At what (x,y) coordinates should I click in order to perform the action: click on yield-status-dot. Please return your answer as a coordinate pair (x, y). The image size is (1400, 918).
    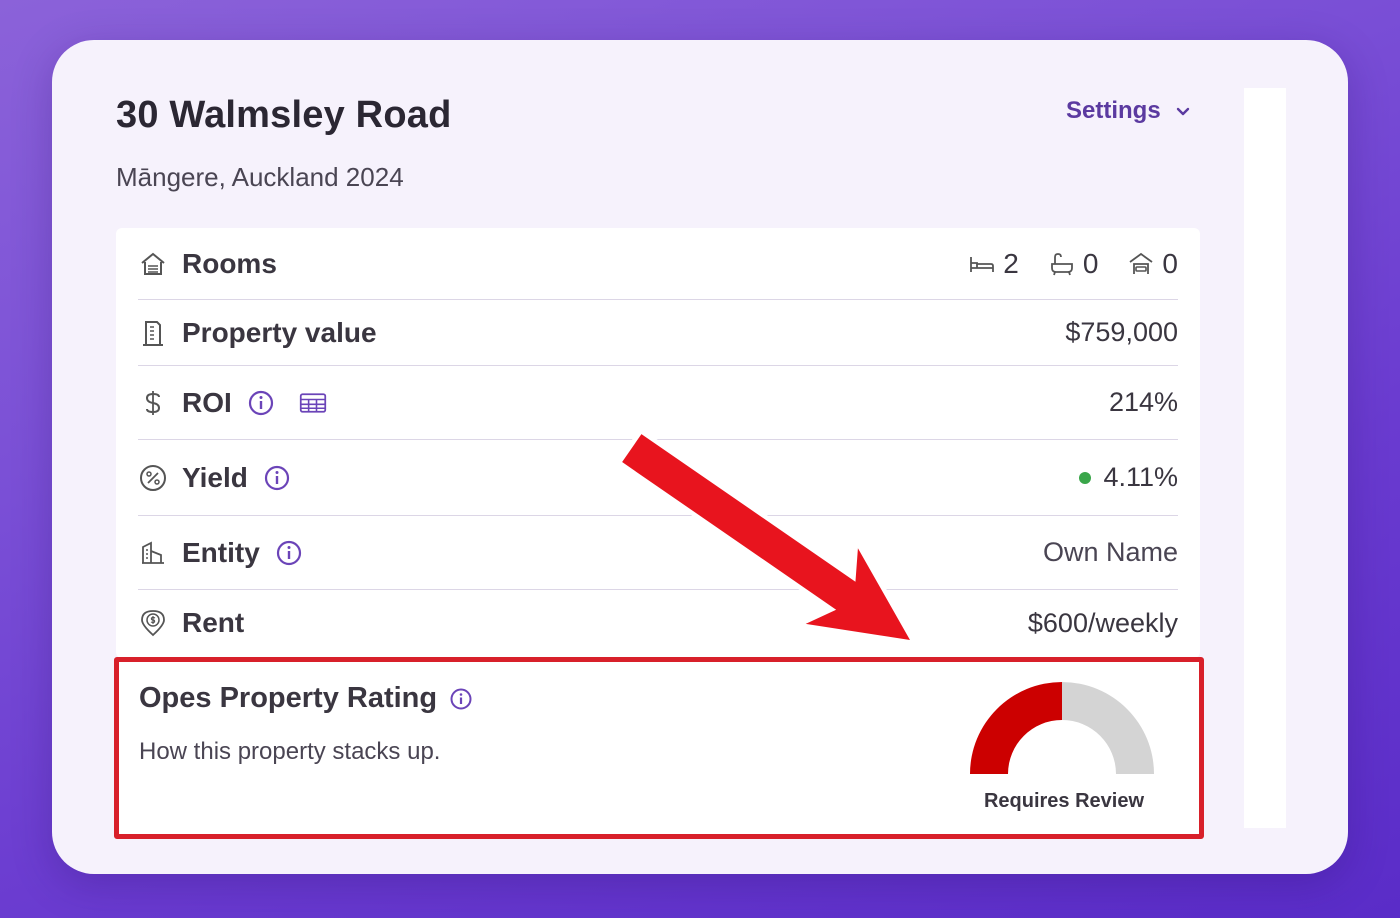
    Looking at the image, I should click on (1085, 477).